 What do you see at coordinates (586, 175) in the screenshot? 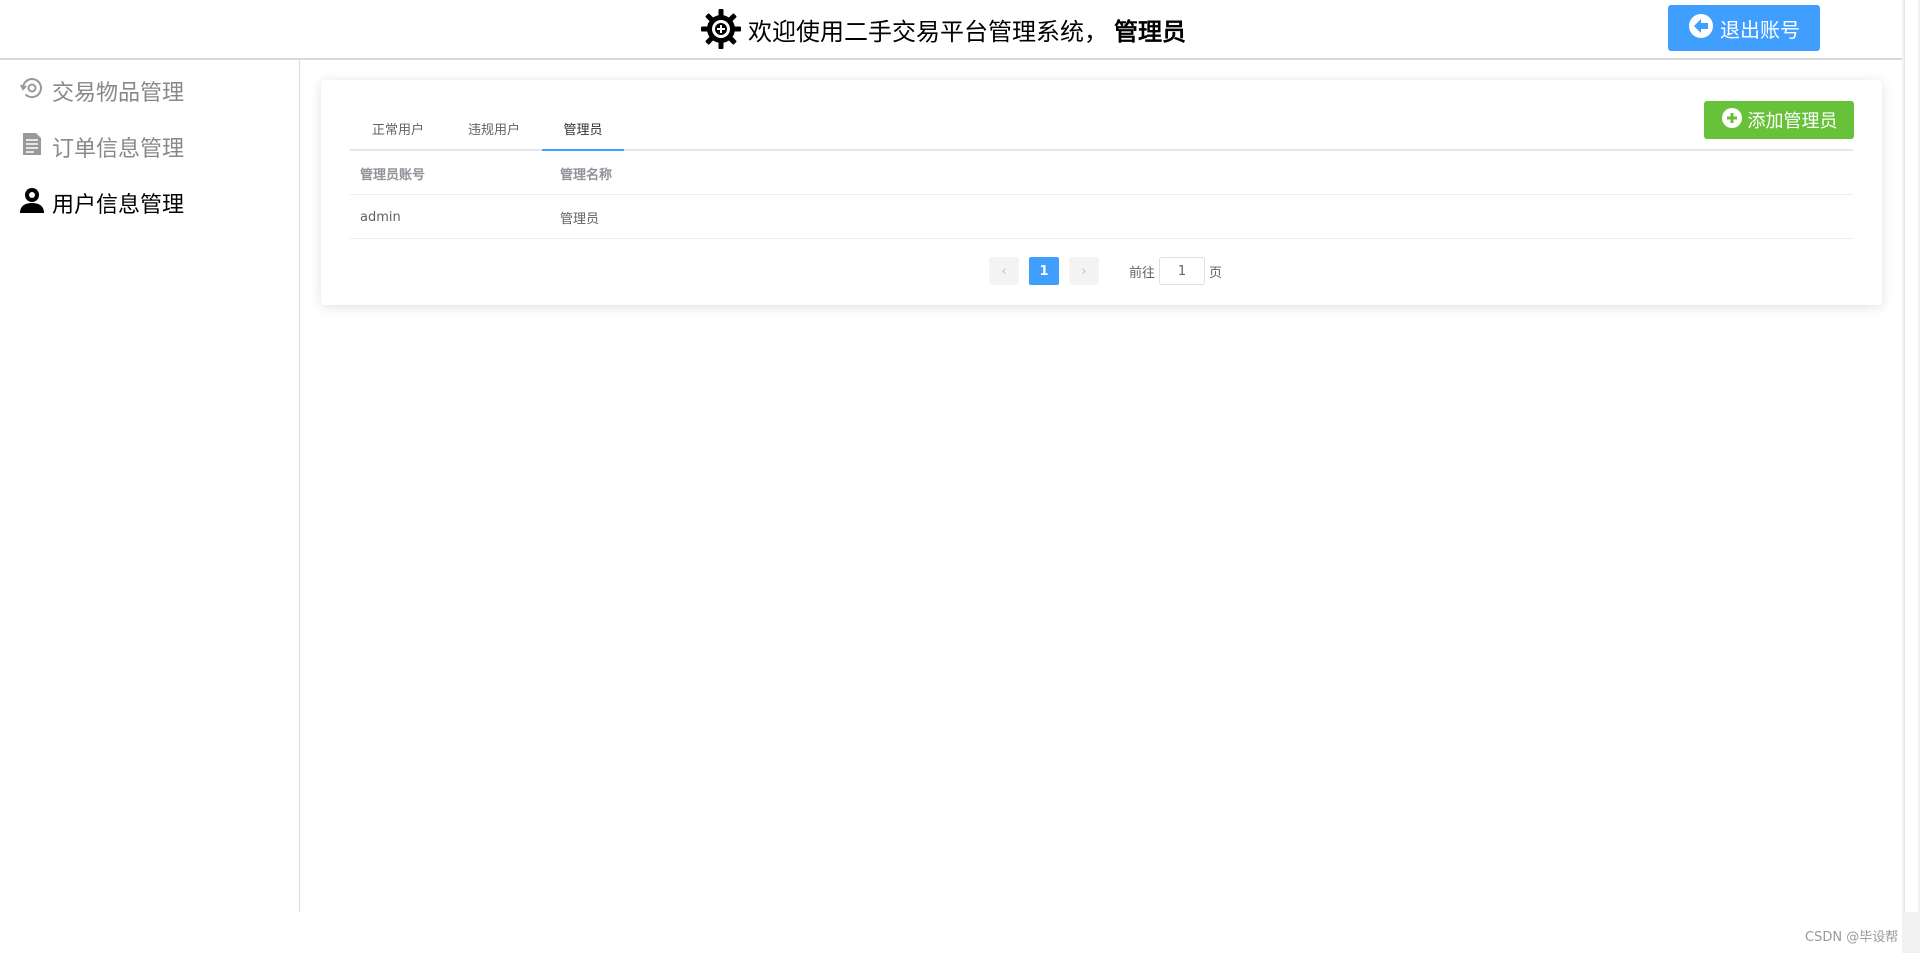
I see `column-header-name: 管理名称` at bounding box center [586, 175].